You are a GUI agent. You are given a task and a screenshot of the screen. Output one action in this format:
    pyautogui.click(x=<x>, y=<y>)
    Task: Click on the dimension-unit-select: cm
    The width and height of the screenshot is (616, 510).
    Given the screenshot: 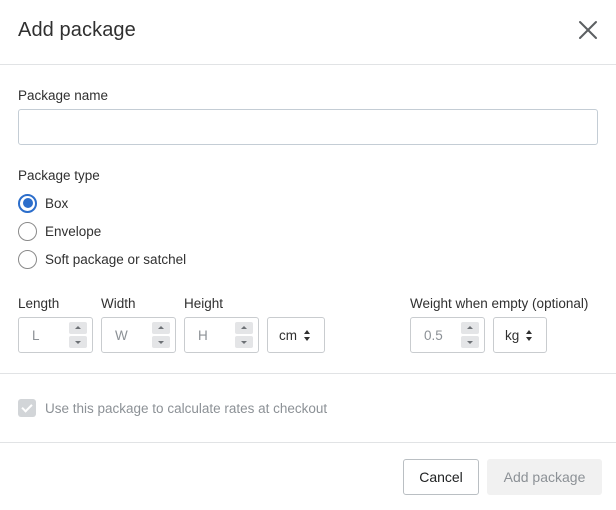 What is the action you would take?
    pyautogui.click(x=296, y=335)
    